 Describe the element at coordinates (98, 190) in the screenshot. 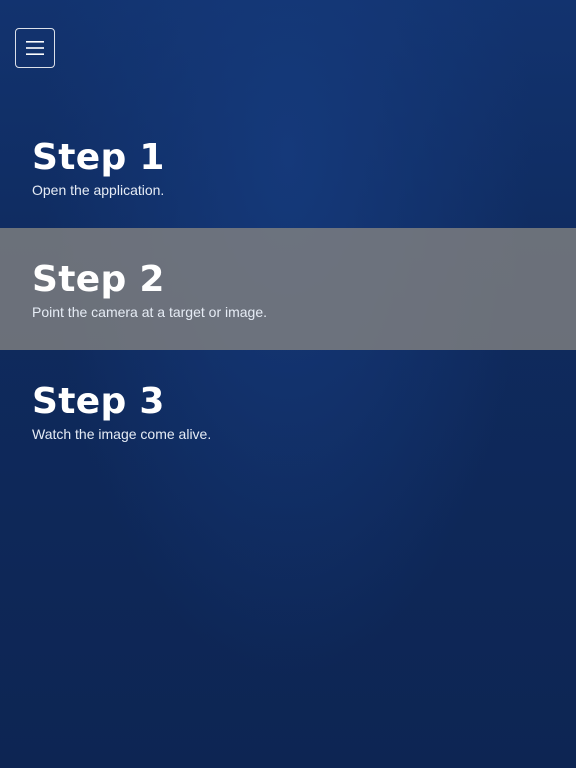

I see `step-1-description: Open the application.` at that location.